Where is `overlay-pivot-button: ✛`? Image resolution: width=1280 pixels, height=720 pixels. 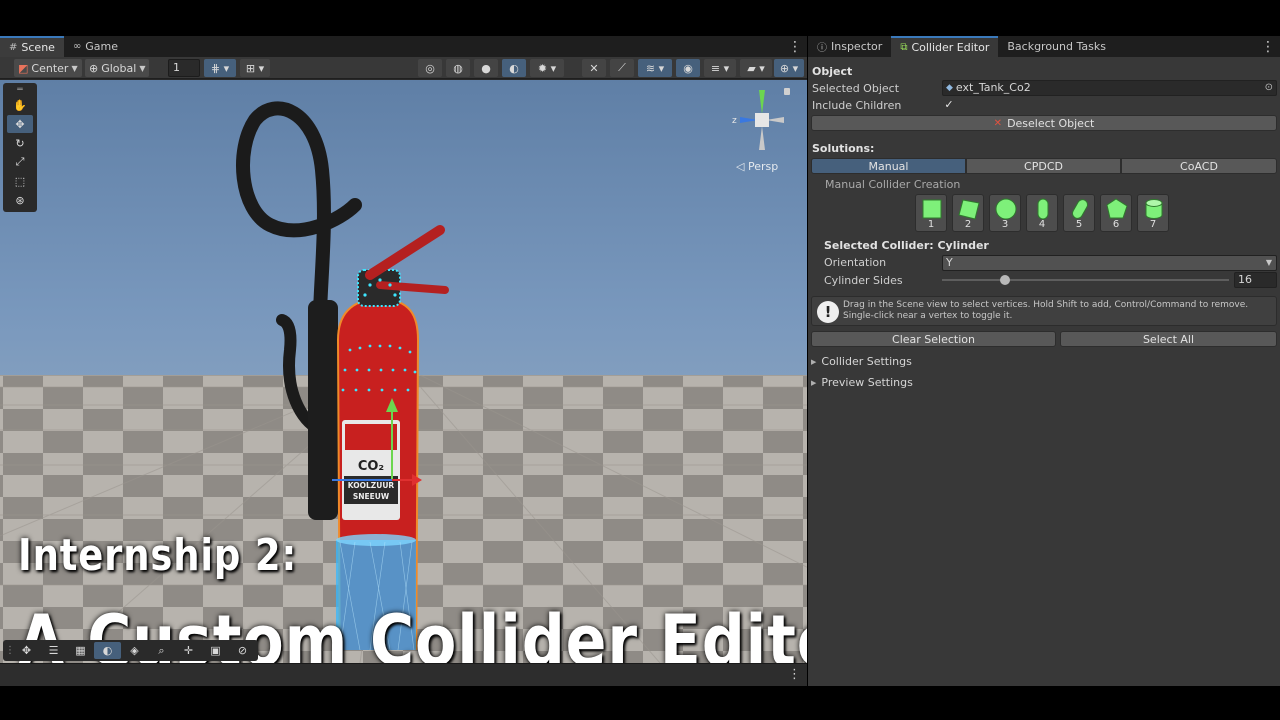
overlay-pivot-button: ✛ is located at coordinates (188, 650).